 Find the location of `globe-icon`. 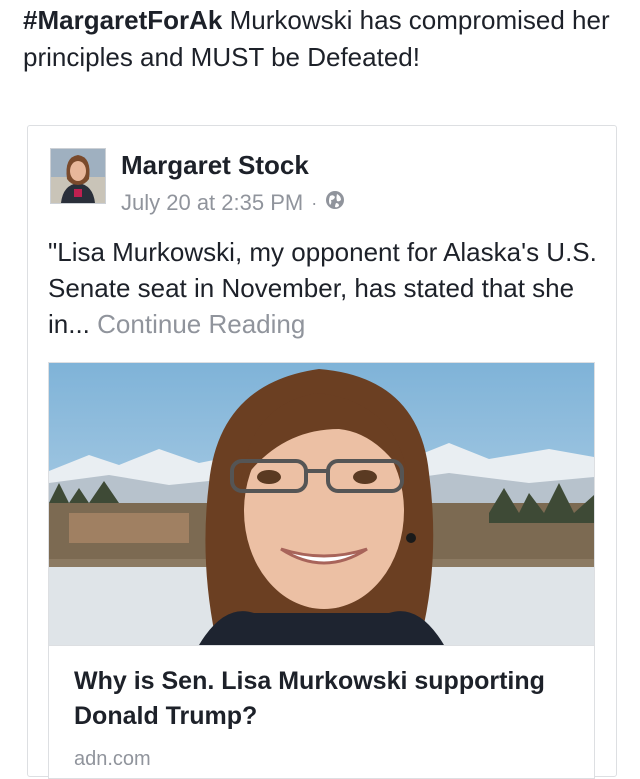

globe-icon is located at coordinates (335, 203).